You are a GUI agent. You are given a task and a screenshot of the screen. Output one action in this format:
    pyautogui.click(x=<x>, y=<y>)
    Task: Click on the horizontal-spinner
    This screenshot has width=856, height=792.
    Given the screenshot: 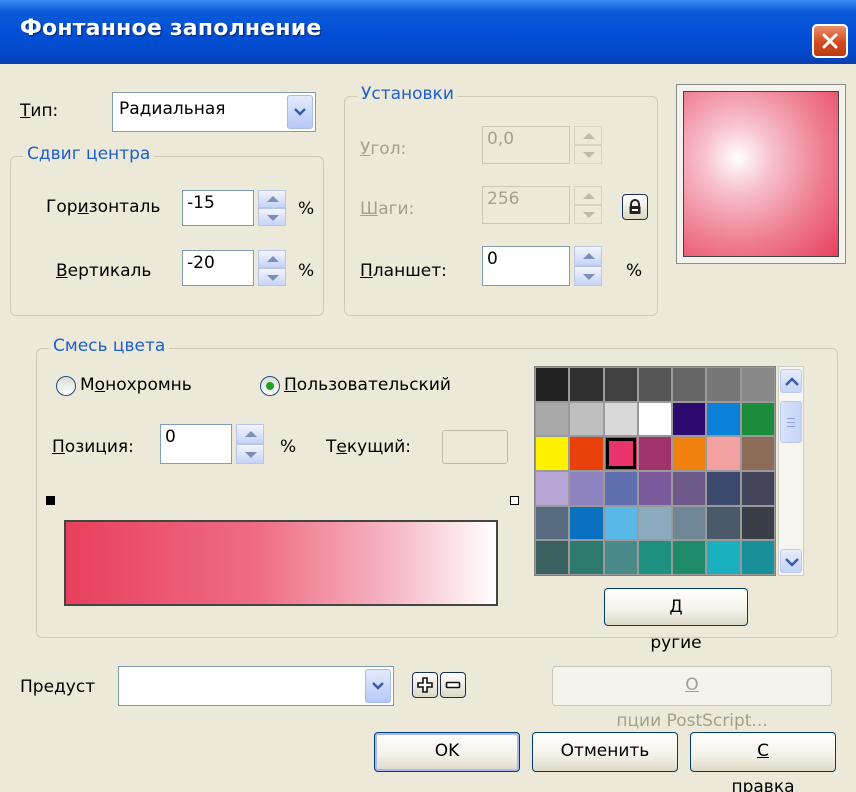 What is the action you would take?
    pyautogui.click(x=272, y=208)
    